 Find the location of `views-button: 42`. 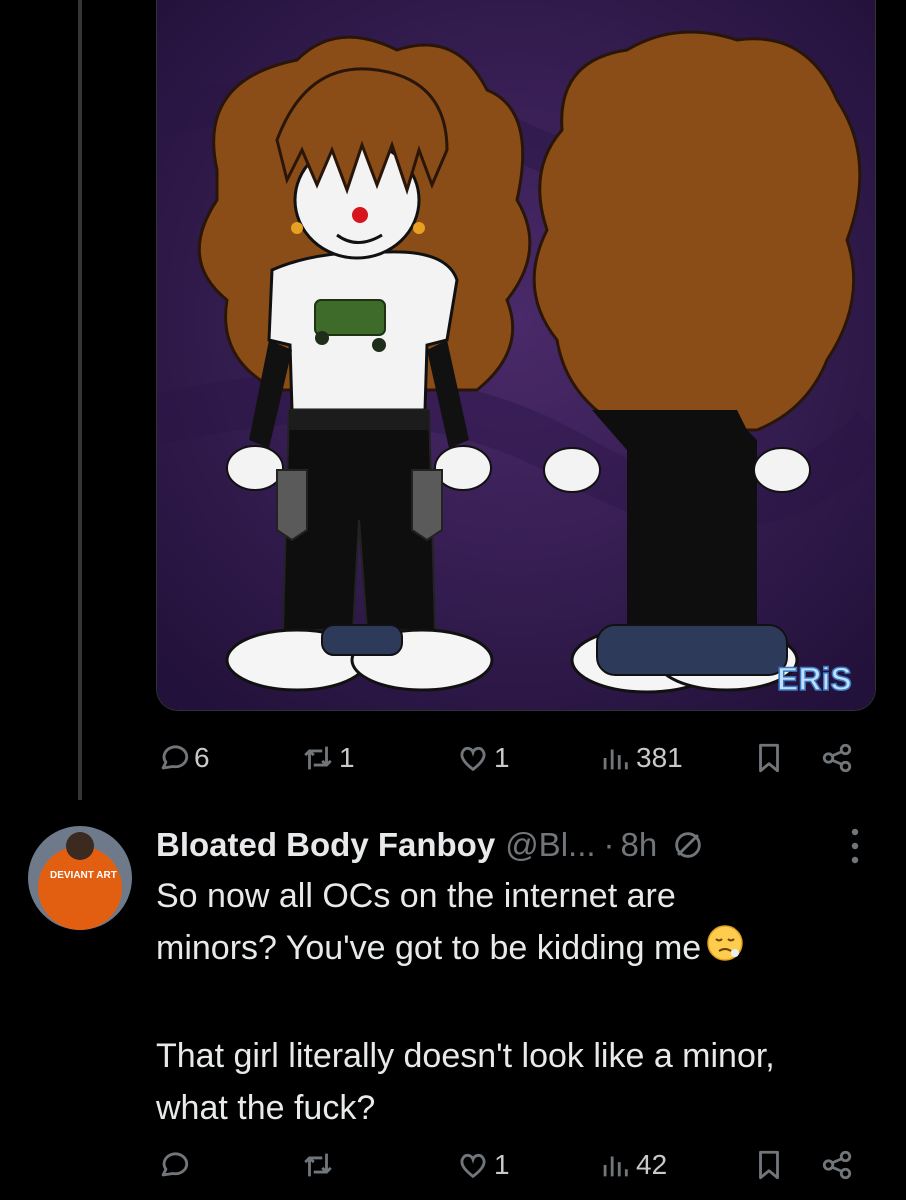

views-button: 42 is located at coordinates (632, 1165).